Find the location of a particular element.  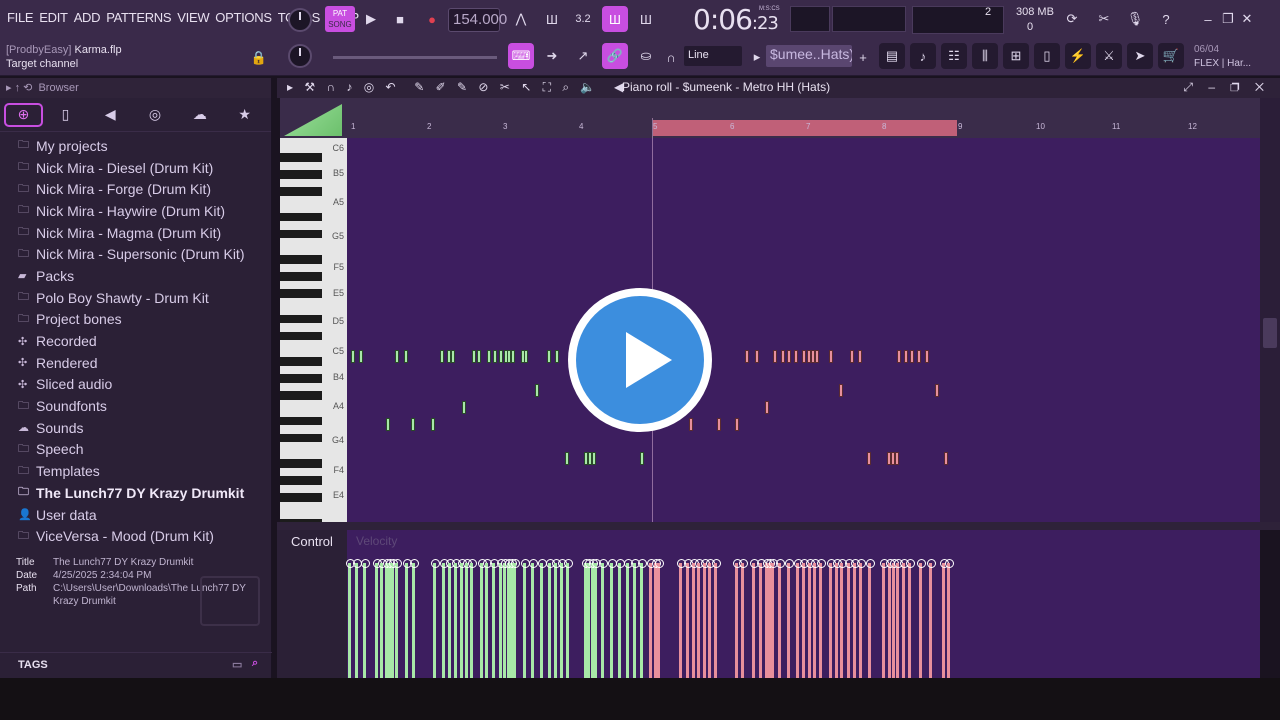

close-icon: ✕ is located at coordinates (1247, 19).